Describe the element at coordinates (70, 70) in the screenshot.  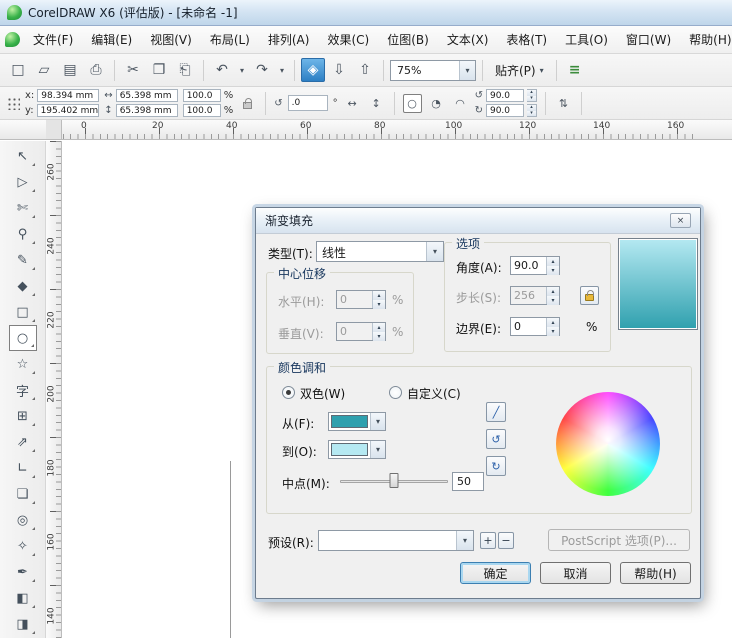
I see `save-icon: ▤` at that location.